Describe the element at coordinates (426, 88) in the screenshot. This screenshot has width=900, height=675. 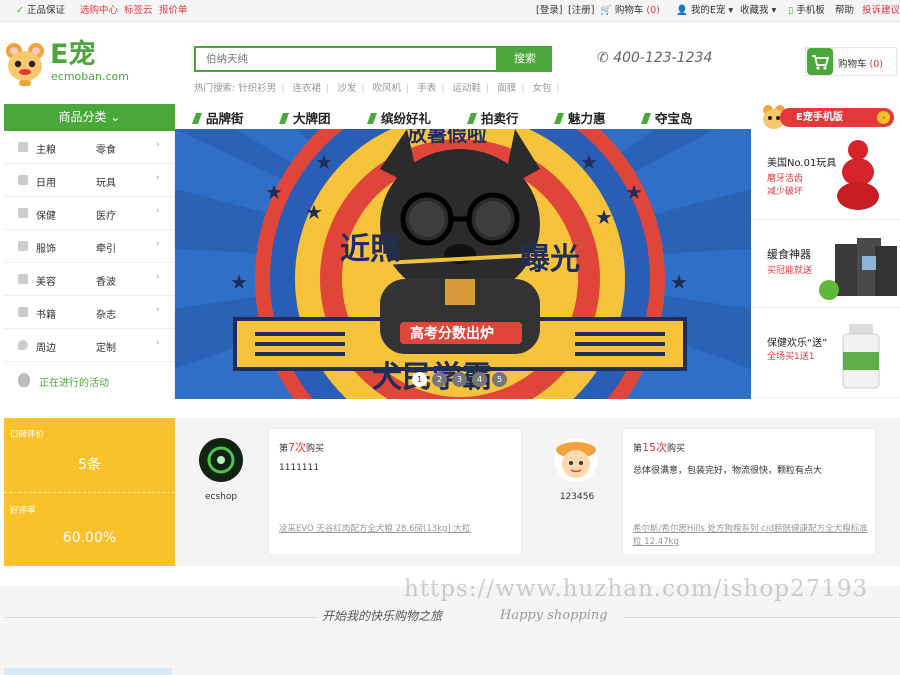
I see `hot-term: 手表` at that location.